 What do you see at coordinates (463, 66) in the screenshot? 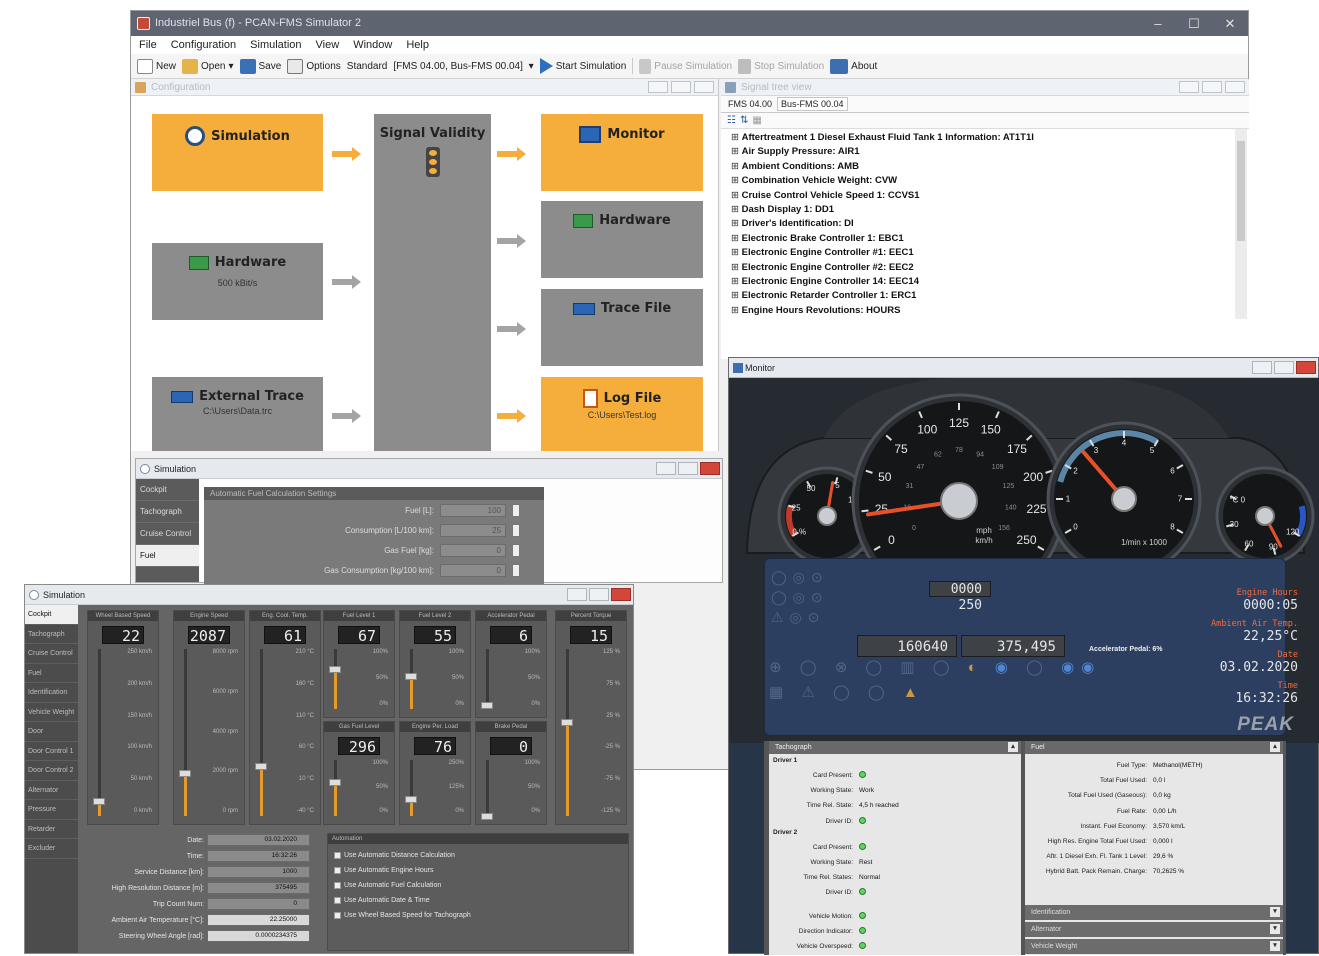
I see `standard-select: [FMS 04.00, Bus-FMS 00.04] ▾` at bounding box center [463, 66].